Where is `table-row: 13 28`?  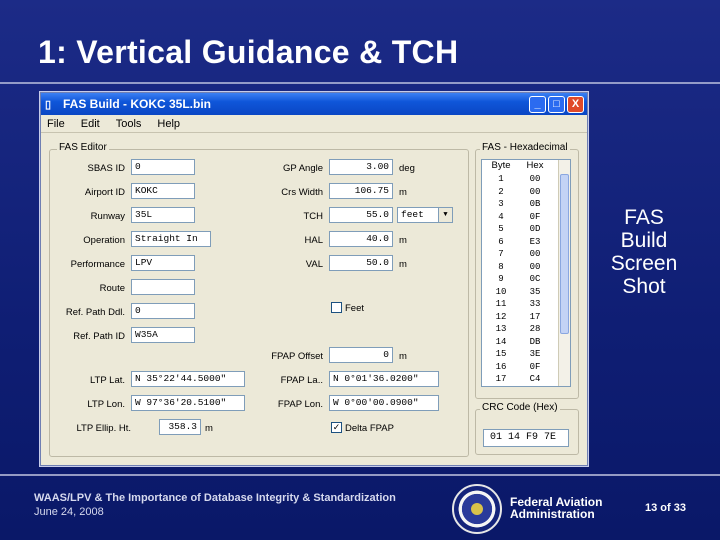 table-row: 13 28 is located at coordinates (526, 329).